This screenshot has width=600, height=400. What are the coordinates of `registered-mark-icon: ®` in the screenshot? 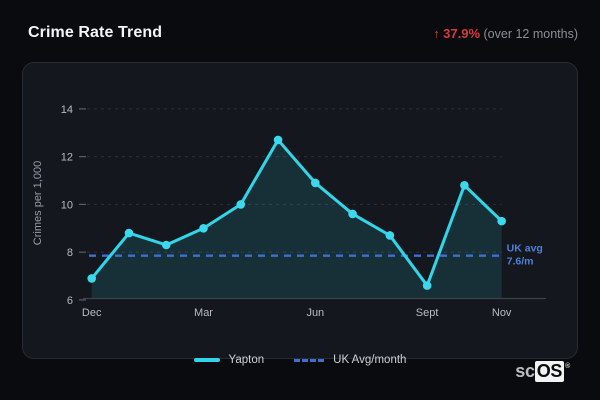 It's located at (567, 366).